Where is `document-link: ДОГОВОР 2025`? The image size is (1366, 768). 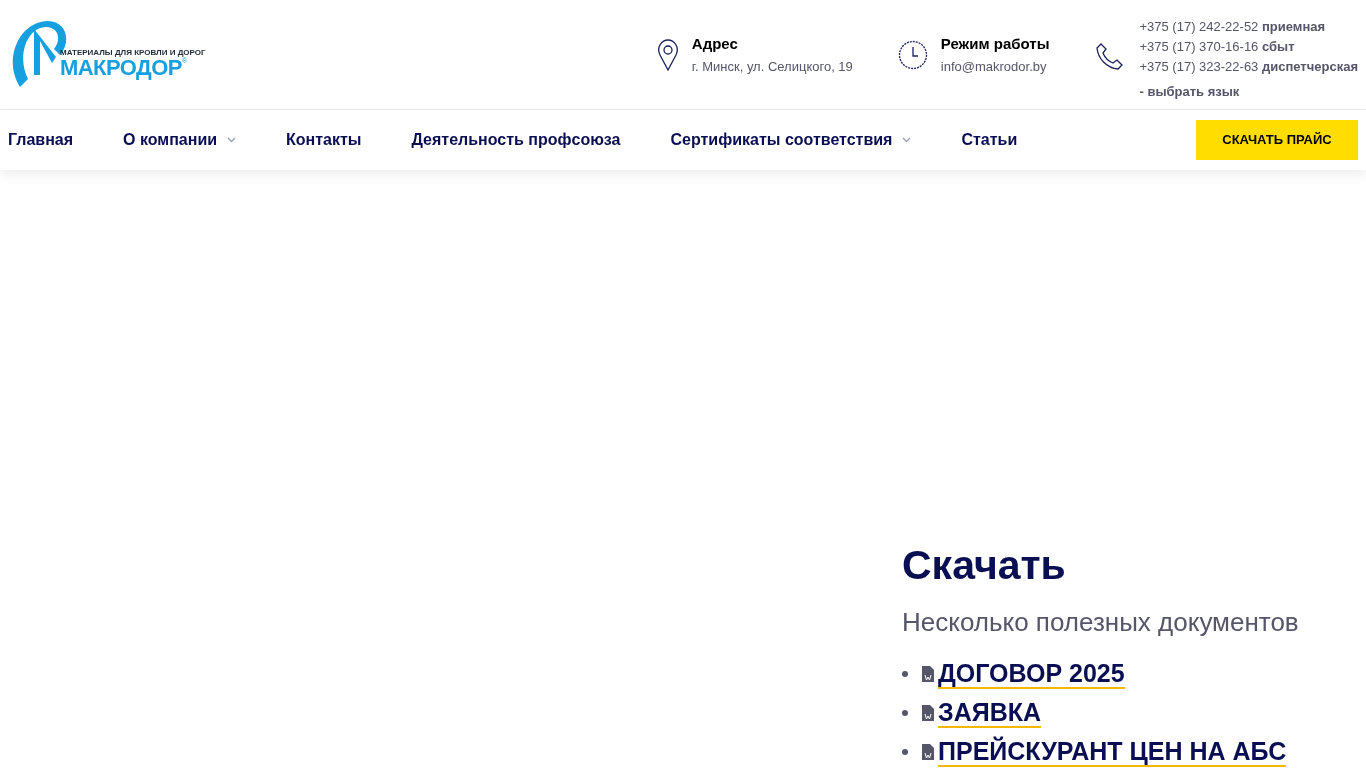 document-link: ДОГОВОР 2025 is located at coordinates (1031, 673).